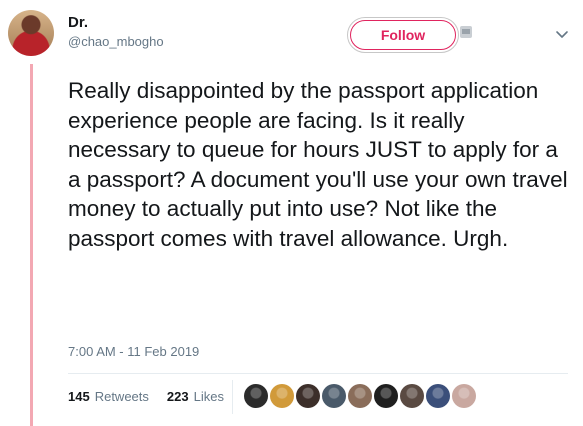  I want to click on thread-line, so click(31, 245).